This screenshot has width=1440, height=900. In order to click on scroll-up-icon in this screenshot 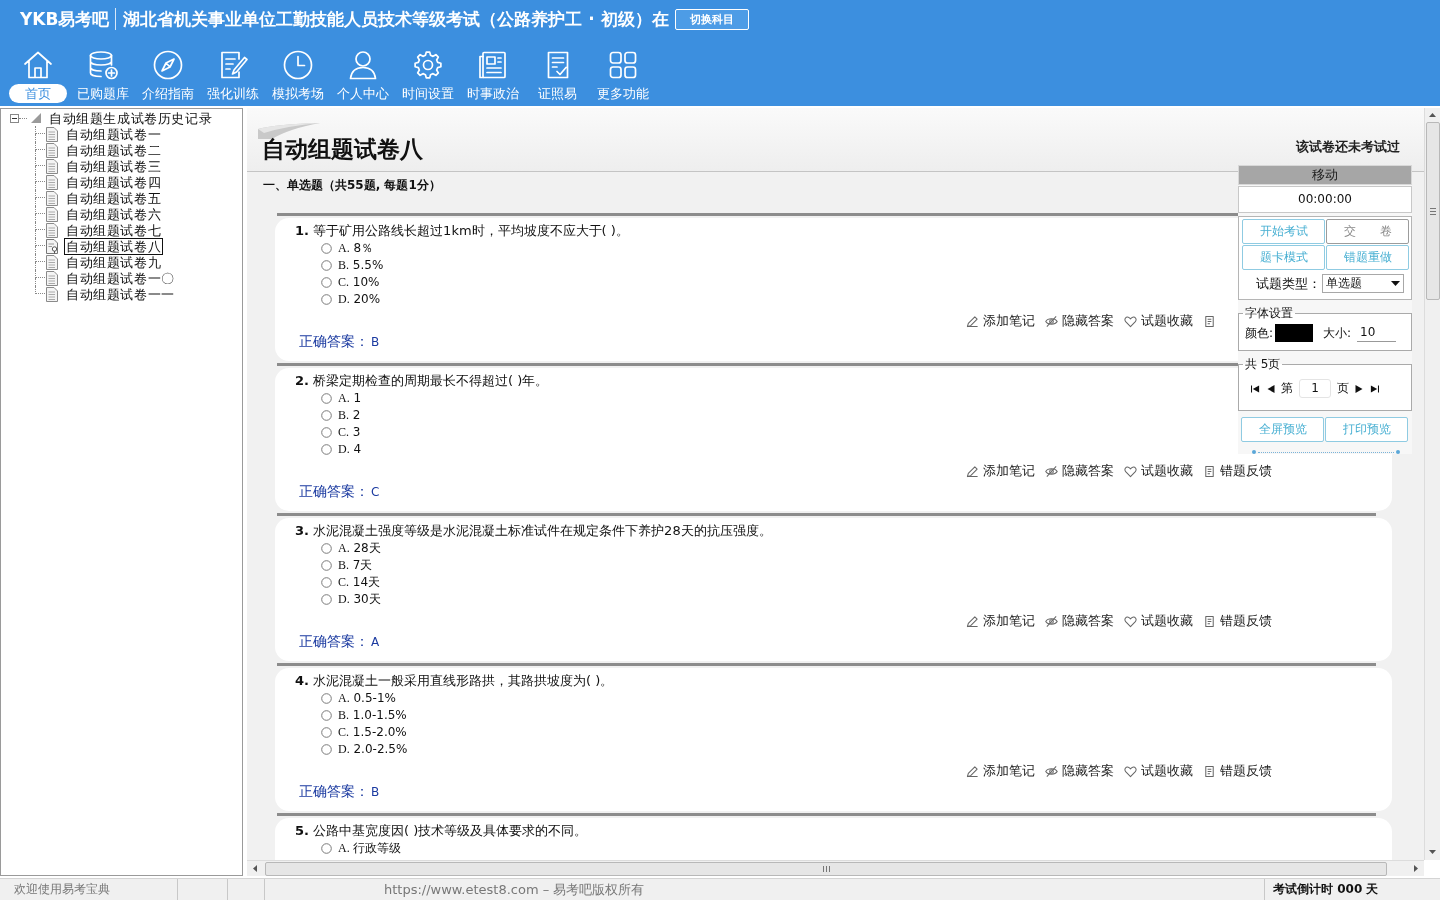, I will do `click(1432, 115)`.